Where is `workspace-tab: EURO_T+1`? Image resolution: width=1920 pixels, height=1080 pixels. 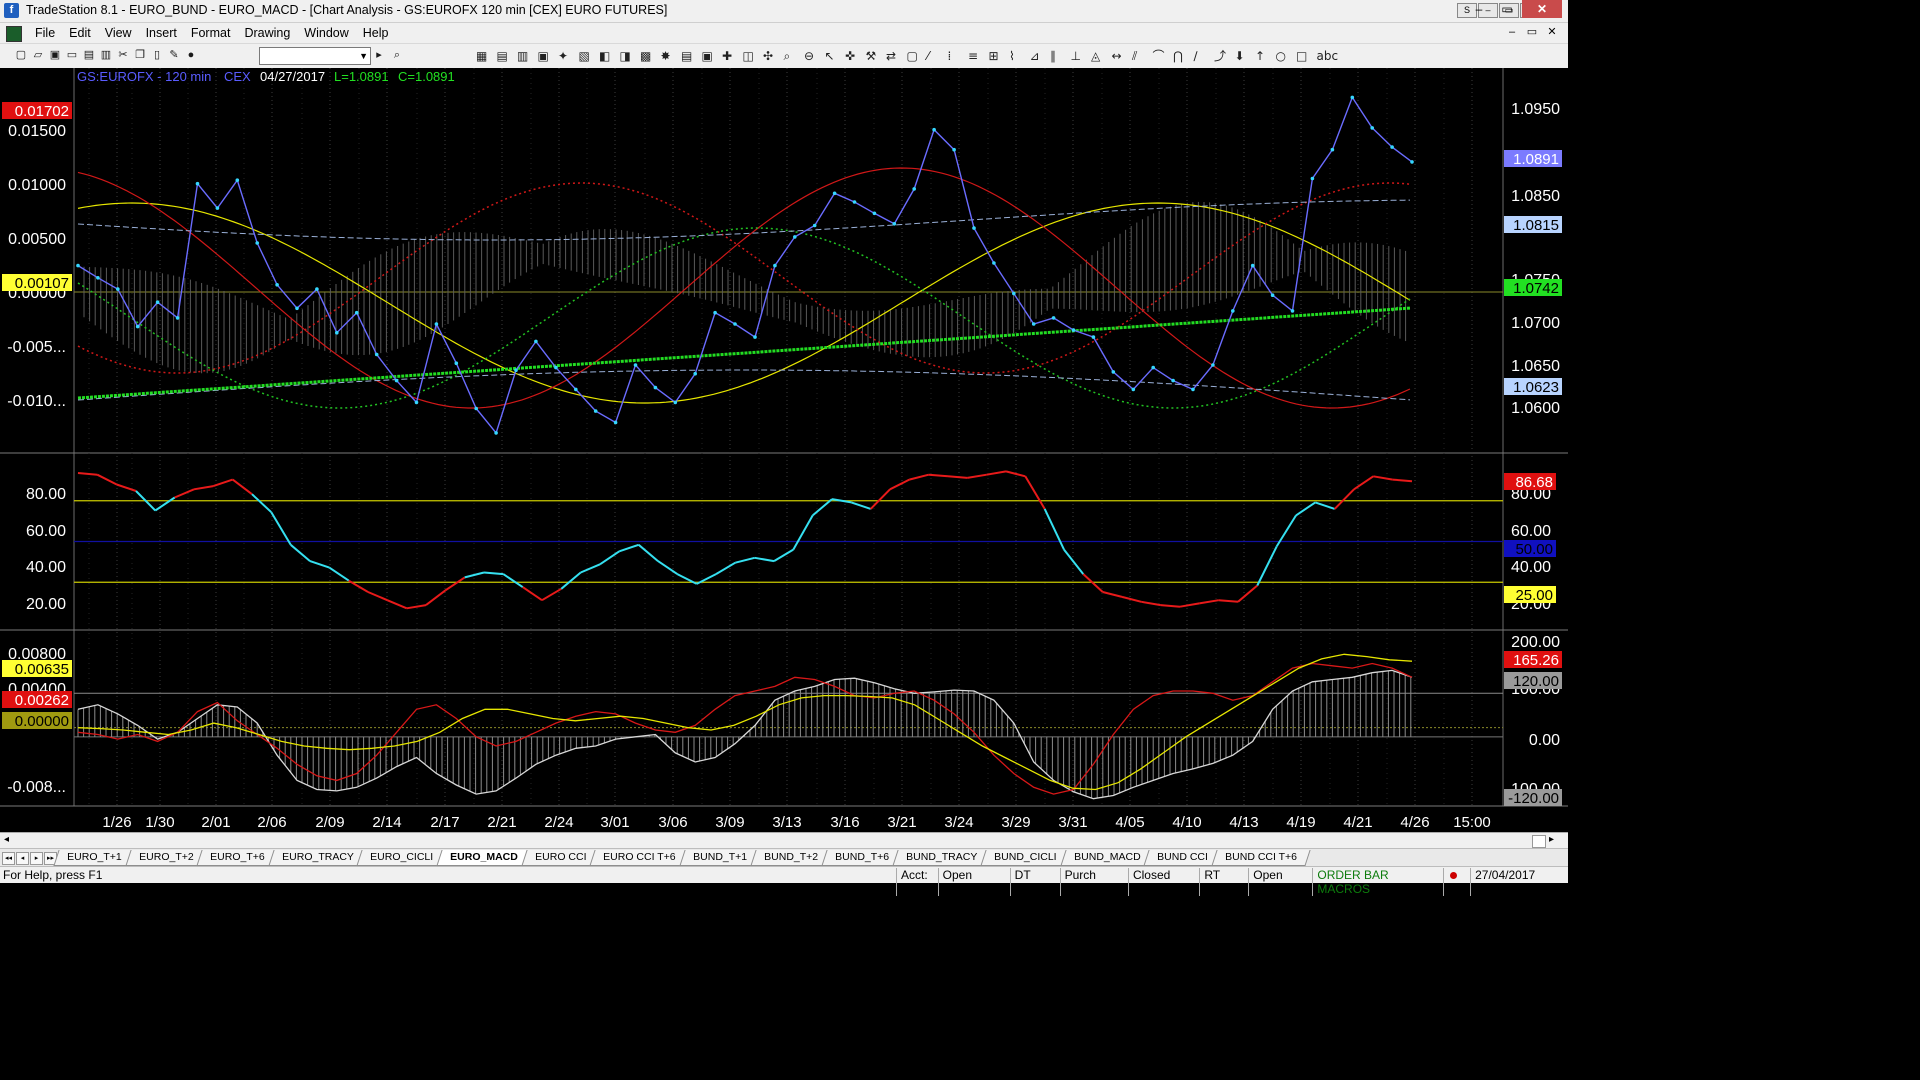 workspace-tab: EURO_T+1 is located at coordinates (94, 858).